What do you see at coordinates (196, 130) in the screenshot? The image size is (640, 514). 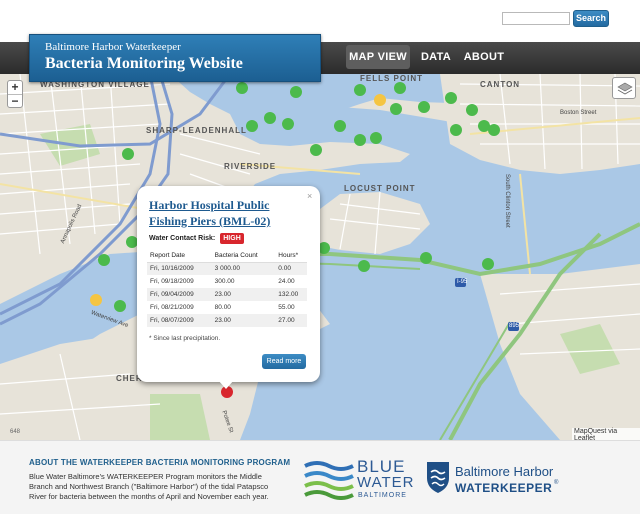 I see `label-sharp-leadenhall: SHARP-LEADENHALL` at bounding box center [196, 130].